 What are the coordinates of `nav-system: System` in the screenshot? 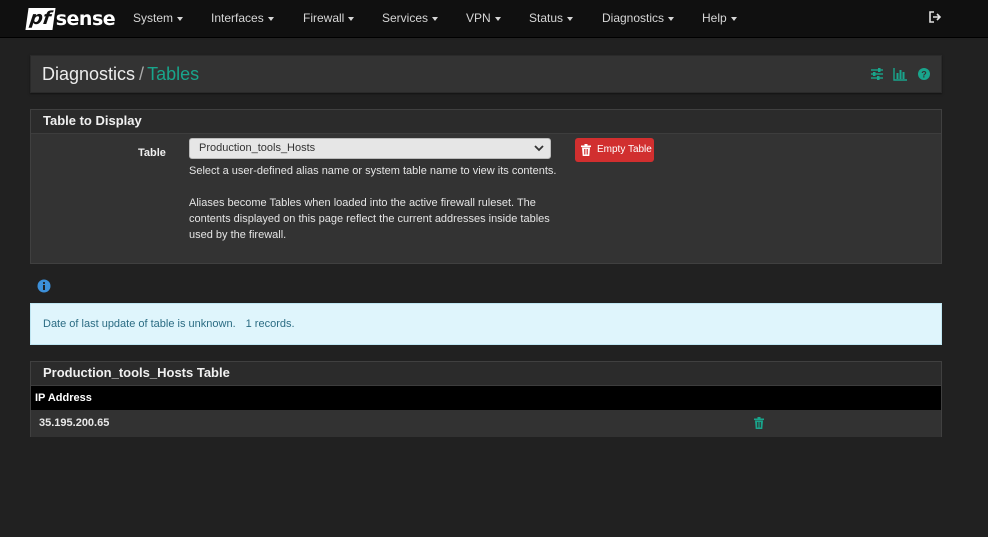 It's located at (158, 18).